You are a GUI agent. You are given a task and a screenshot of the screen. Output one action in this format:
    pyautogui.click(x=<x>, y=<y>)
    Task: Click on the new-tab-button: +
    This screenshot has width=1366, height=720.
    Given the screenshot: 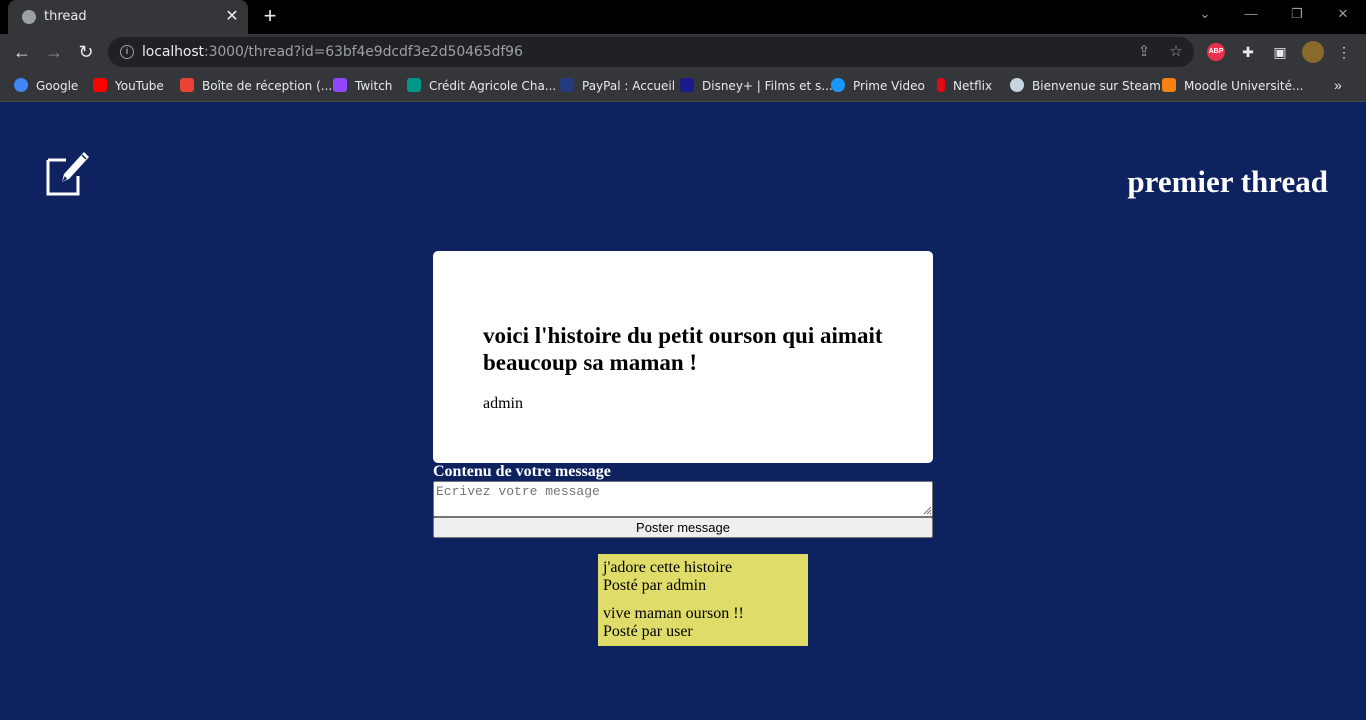 What is the action you would take?
    pyautogui.click(x=270, y=16)
    